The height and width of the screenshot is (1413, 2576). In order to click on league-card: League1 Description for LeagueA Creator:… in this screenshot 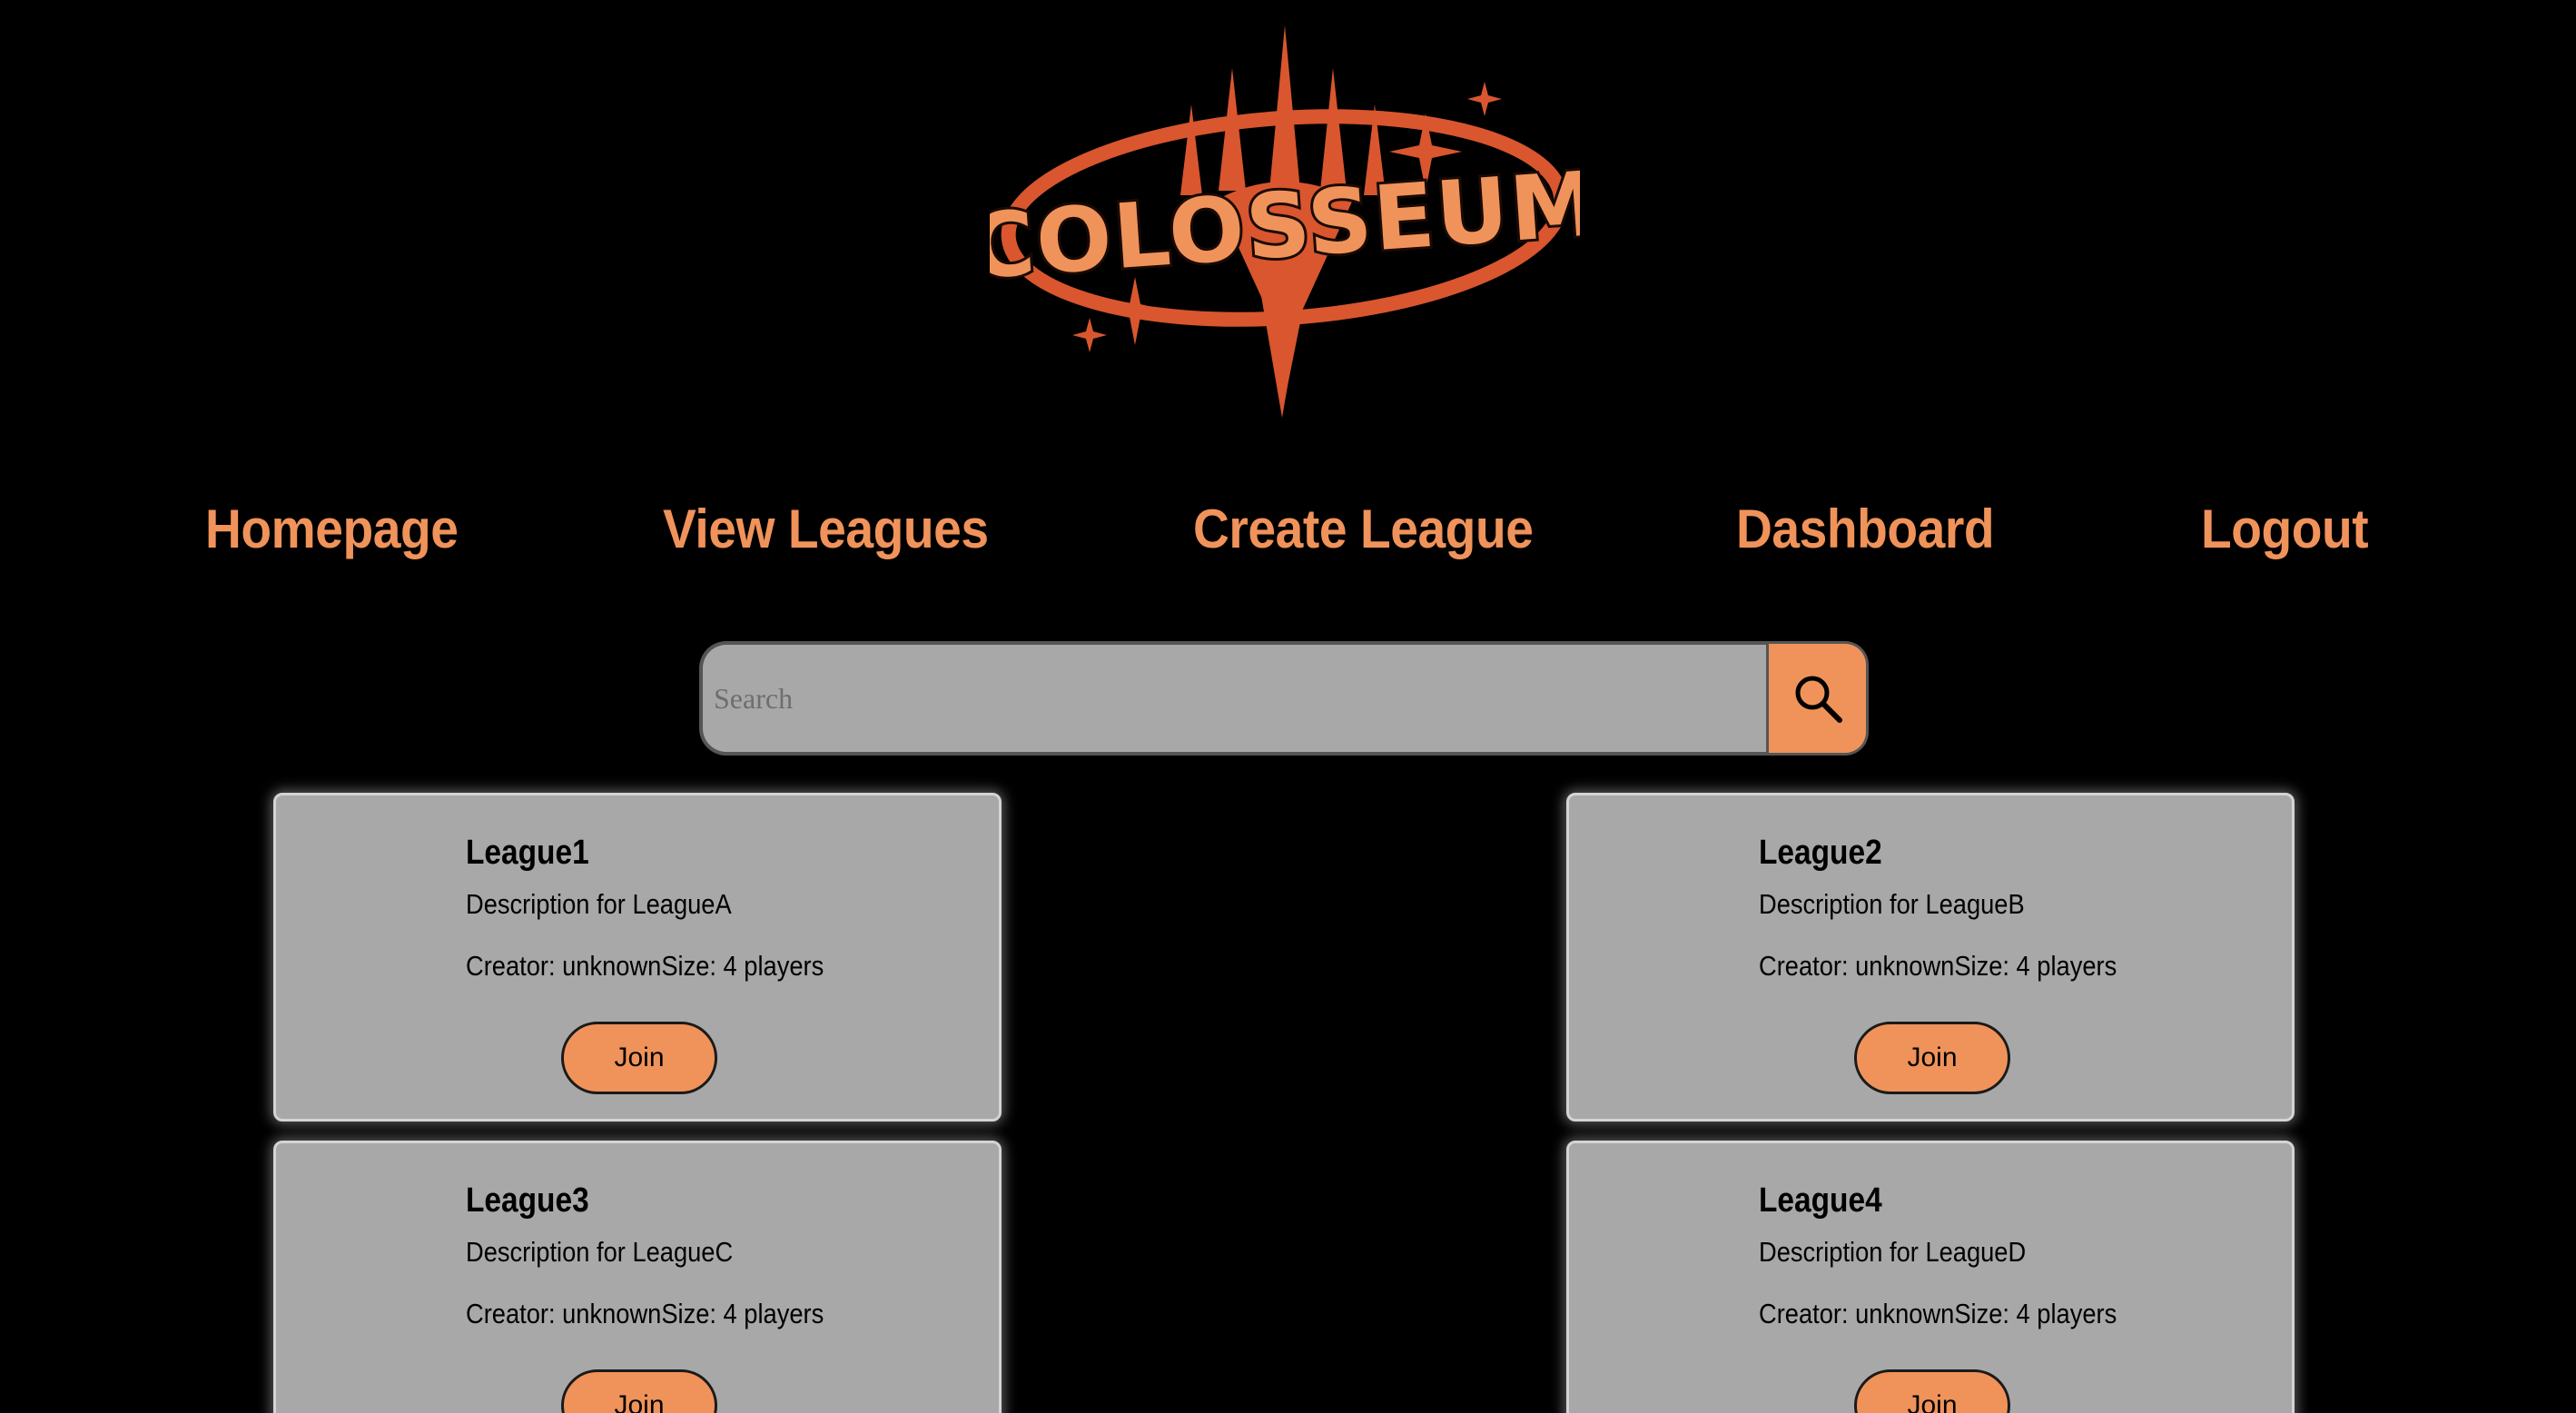, I will do `click(637, 957)`.